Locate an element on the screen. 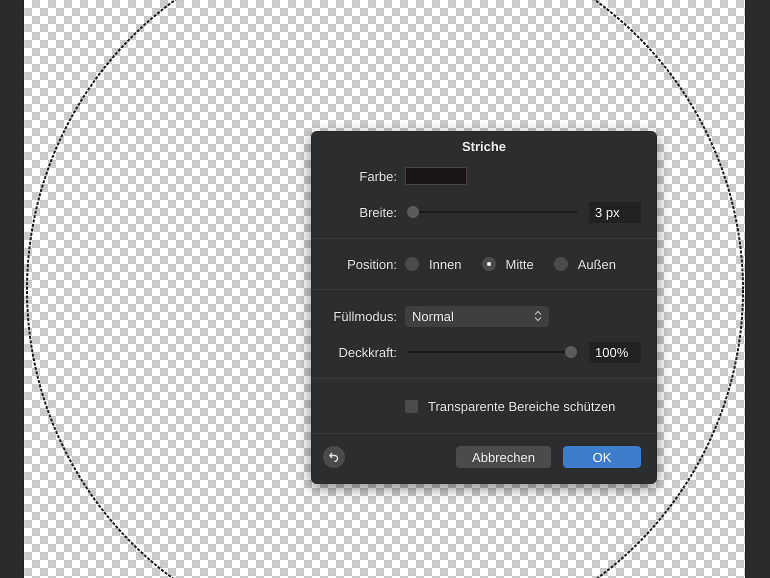  stepper-chevron-icon is located at coordinates (538, 316).